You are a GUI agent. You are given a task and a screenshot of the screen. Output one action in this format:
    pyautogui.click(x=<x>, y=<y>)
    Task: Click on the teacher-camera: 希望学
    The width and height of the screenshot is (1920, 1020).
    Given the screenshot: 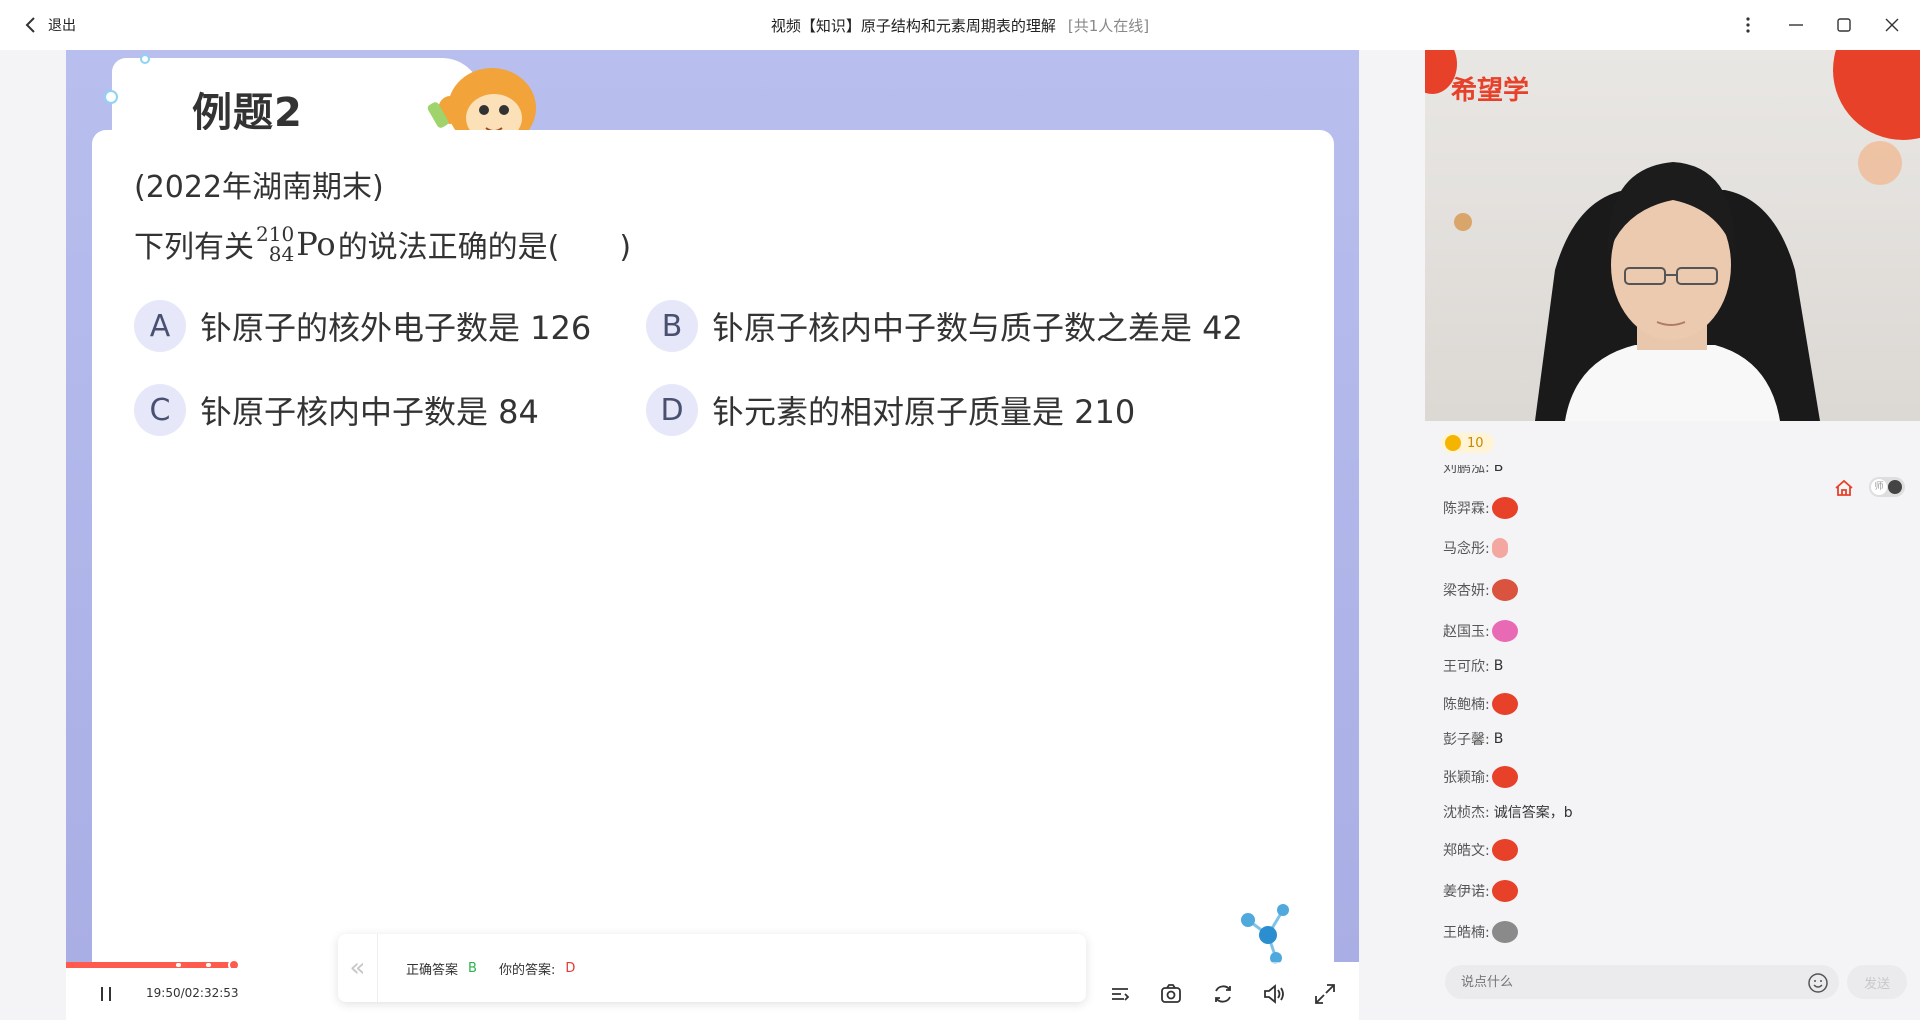 What is the action you would take?
    pyautogui.click(x=1672, y=235)
    